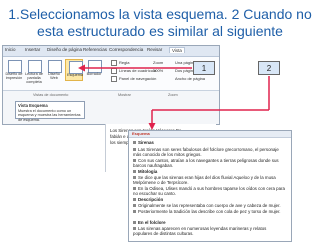 The image size is (320, 242). I want to click on outline-toolbar: Esquema, so click(210, 134).